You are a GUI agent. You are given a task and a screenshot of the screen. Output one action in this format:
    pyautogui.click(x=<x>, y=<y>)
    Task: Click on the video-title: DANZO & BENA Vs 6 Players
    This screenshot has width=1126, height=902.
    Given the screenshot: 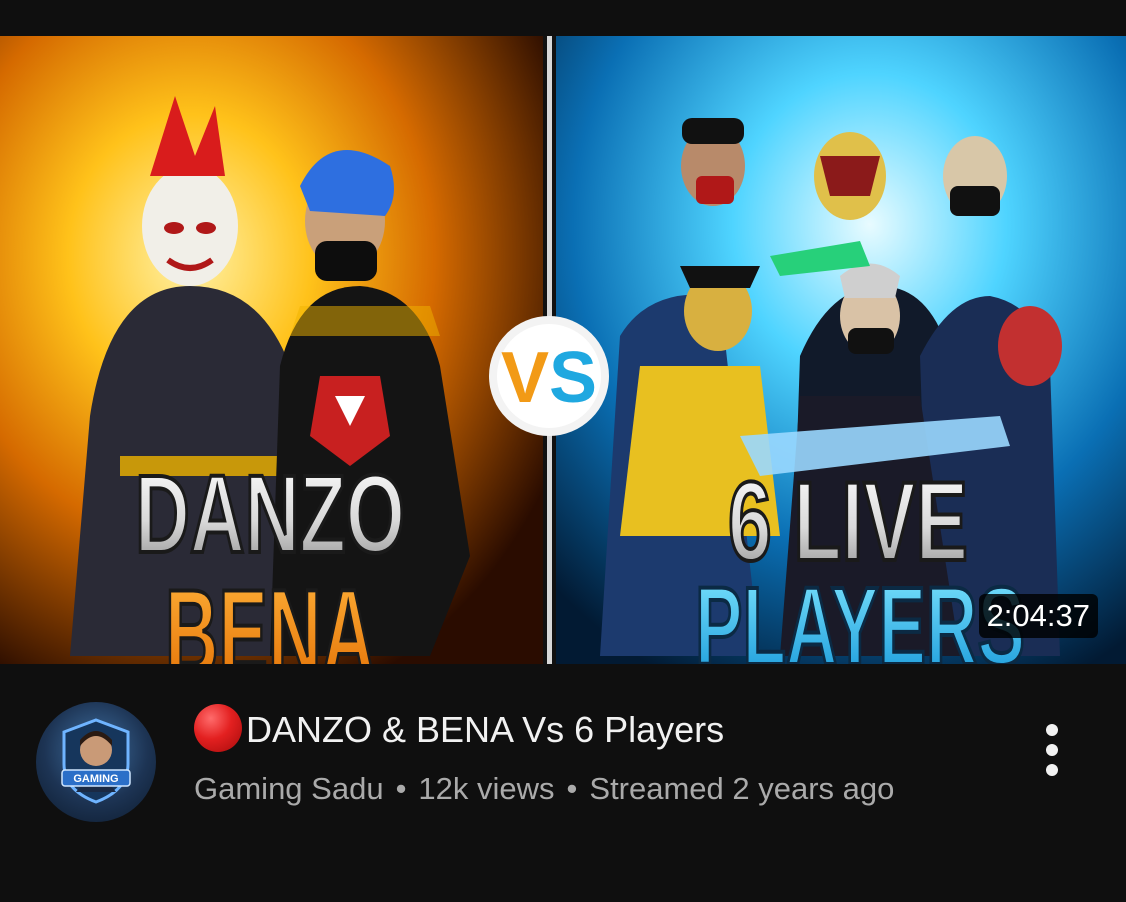 What is the action you would take?
    pyautogui.click(x=594, y=728)
    